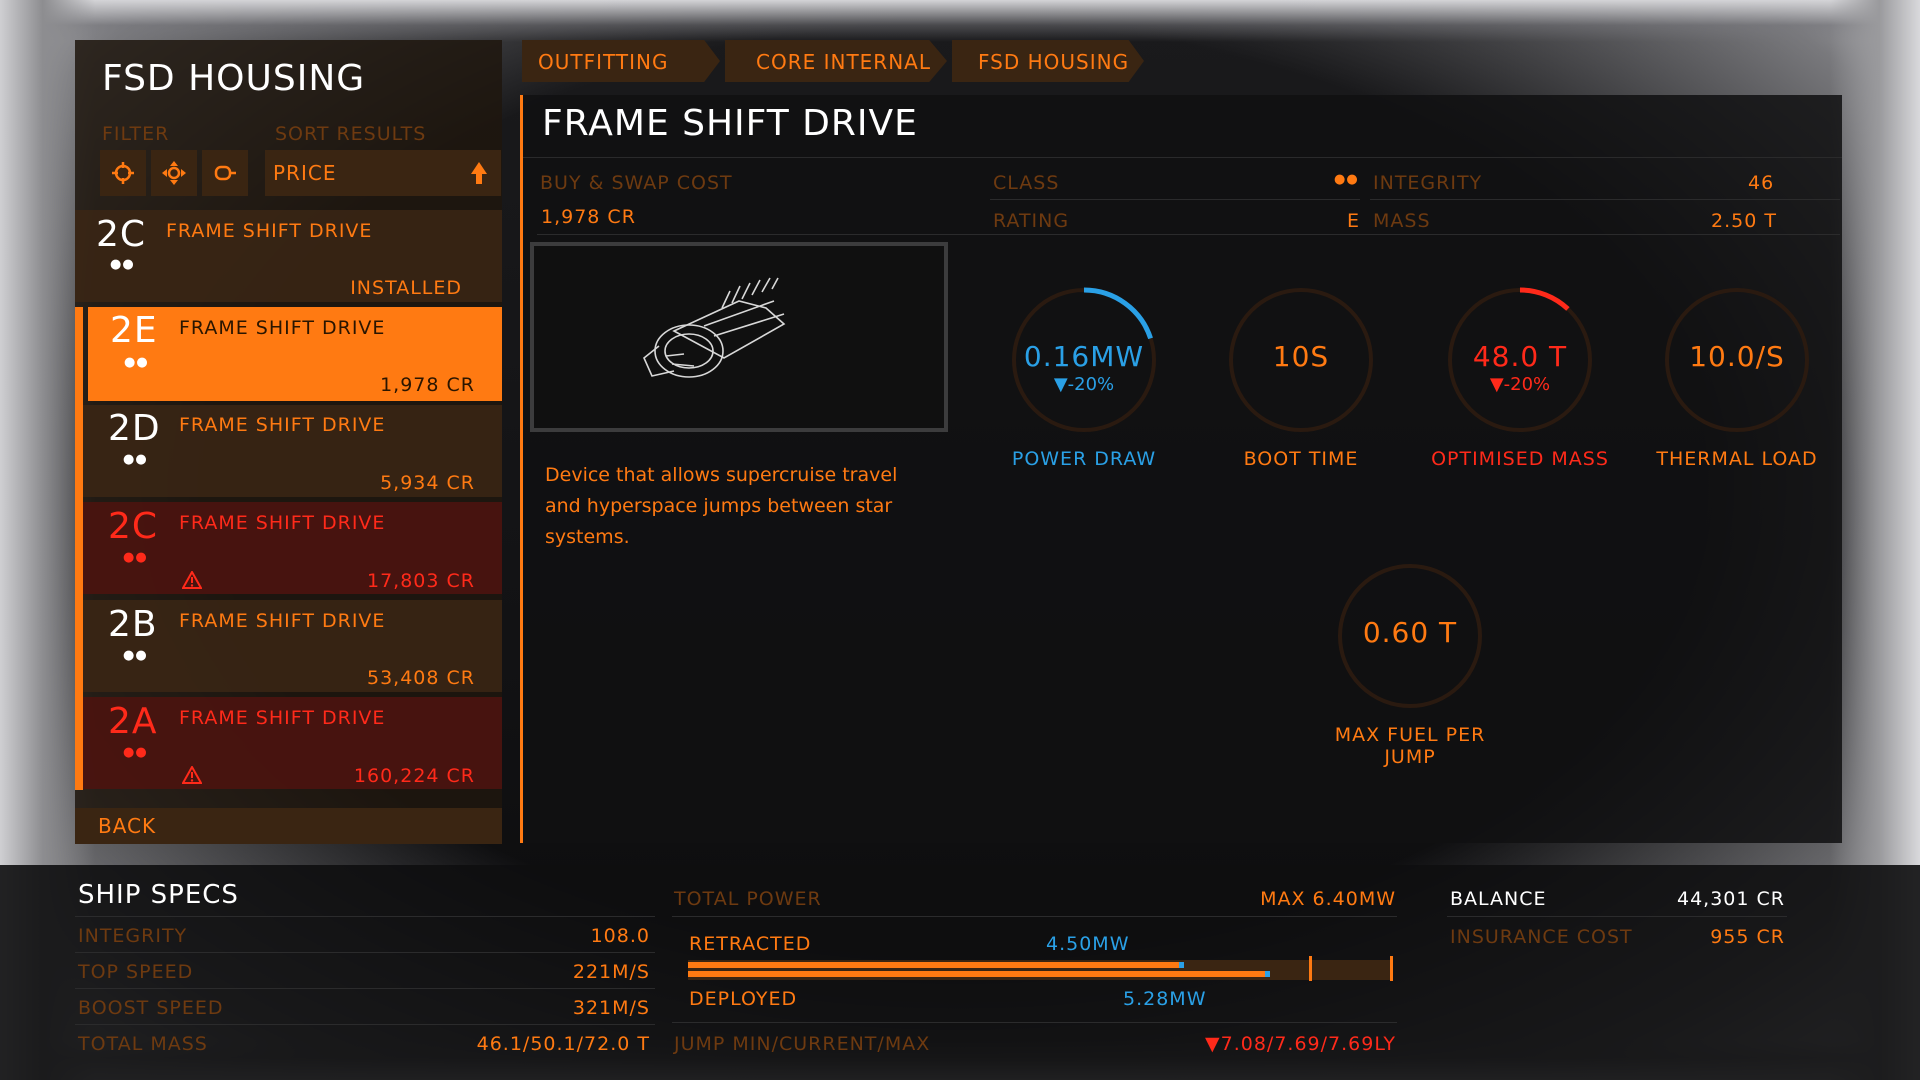 The height and width of the screenshot is (1080, 1920). I want to click on class-label: CLASS, so click(1026, 183).